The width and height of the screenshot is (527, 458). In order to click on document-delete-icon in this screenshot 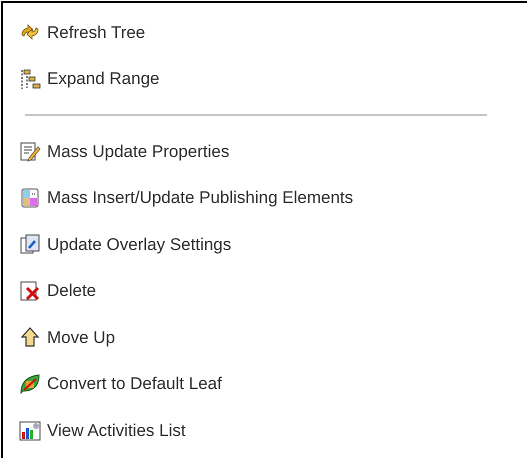, I will do `click(30, 291)`.